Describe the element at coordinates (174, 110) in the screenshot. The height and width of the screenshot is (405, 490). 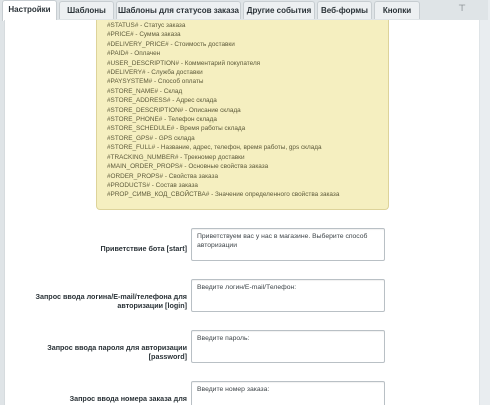
I see `variable-item: #STORE_DESCRIPTION# - Описание склада` at that location.